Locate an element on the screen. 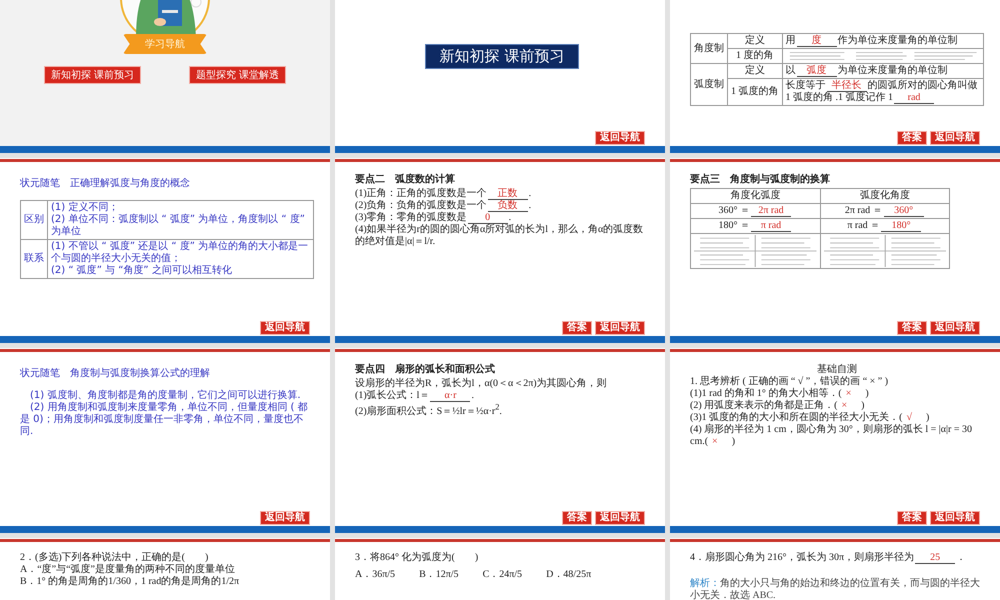 This screenshot has height=600, width=1000. text-line: (2) 单位不同：弧度制以 “ 弧度” 为单位，角度制以 “ 度” 为单位 is located at coordinates (178, 226).